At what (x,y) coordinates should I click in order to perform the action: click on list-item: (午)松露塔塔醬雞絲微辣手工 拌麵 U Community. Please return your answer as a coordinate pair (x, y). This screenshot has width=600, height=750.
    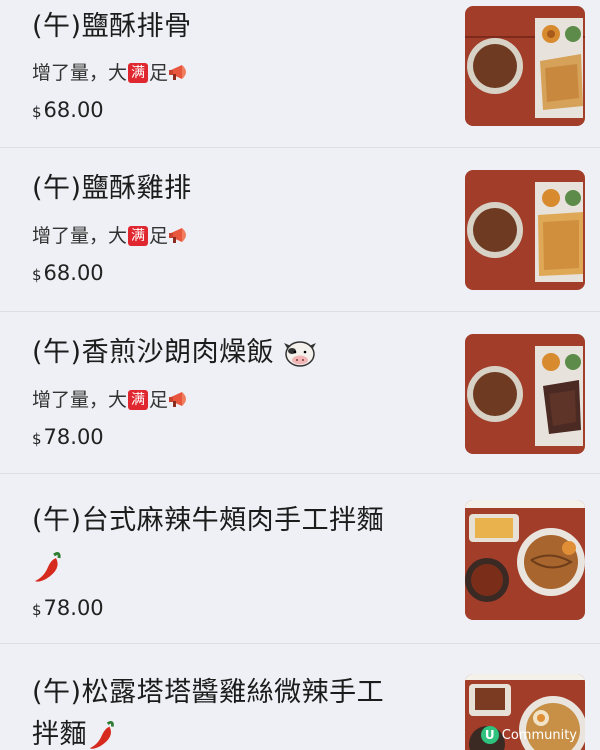
    Looking at the image, I should click on (300, 697).